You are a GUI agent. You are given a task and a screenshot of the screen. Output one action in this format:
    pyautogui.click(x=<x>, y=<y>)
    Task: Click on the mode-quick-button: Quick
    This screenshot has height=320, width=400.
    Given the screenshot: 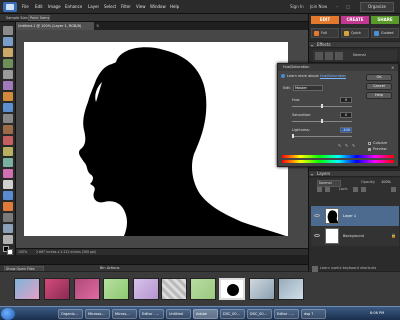 What is the action you would take?
    pyautogui.click(x=355, y=33)
    